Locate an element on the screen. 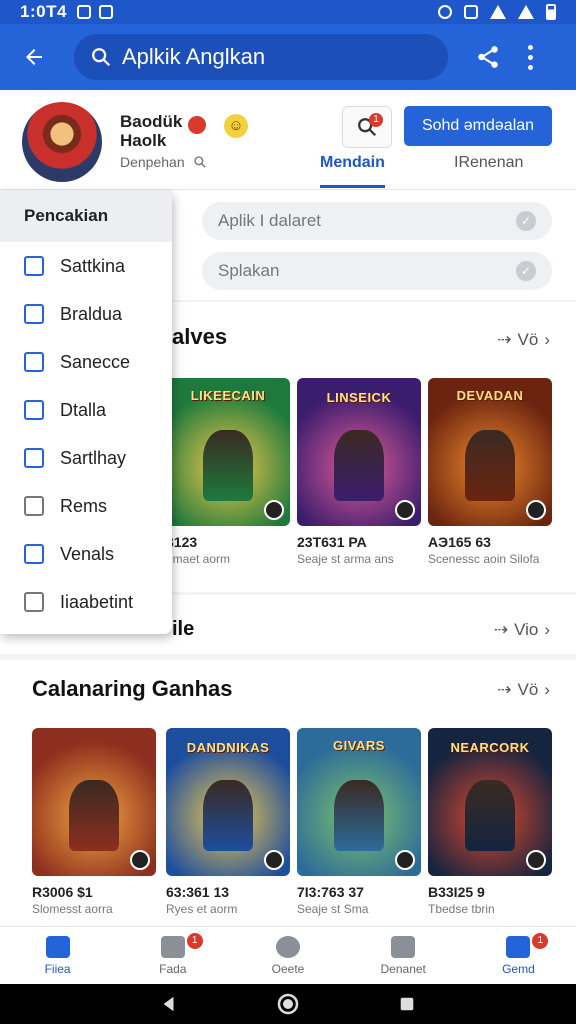 This screenshot has height=1024, width=576. side-menu-item: Sanecce is located at coordinates (86, 362).